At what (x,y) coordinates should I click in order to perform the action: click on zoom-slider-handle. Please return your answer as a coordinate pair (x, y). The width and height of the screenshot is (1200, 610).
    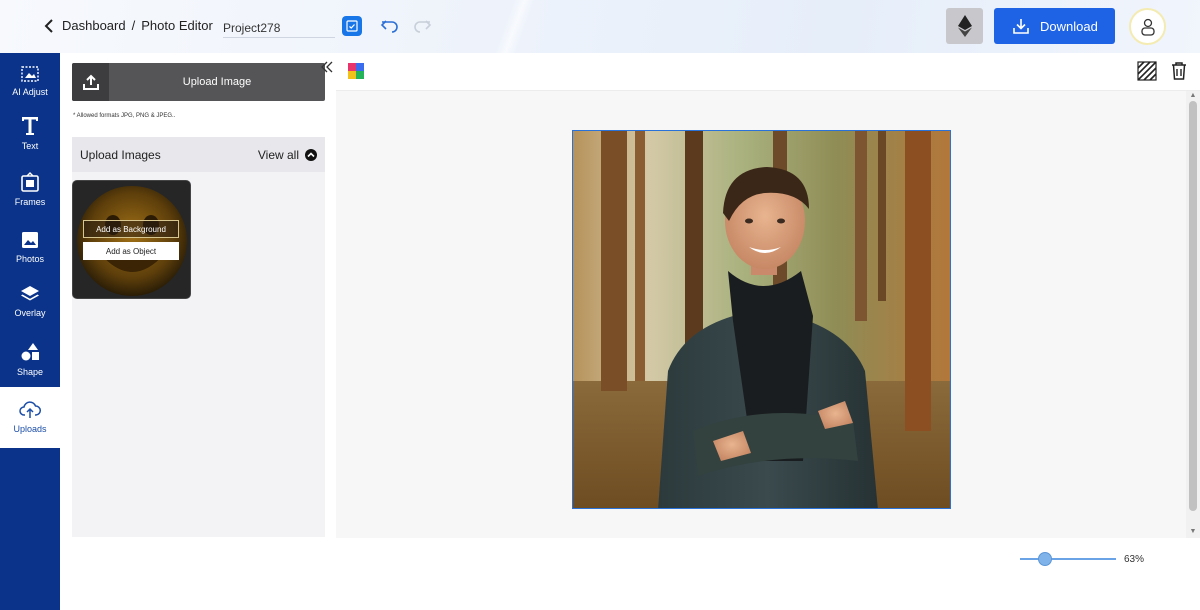
    Looking at the image, I should click on (1045, 559).